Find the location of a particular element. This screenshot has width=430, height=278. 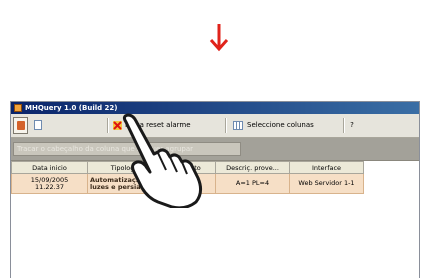

pointer-hand-icon is located at coordinates (162, 160).